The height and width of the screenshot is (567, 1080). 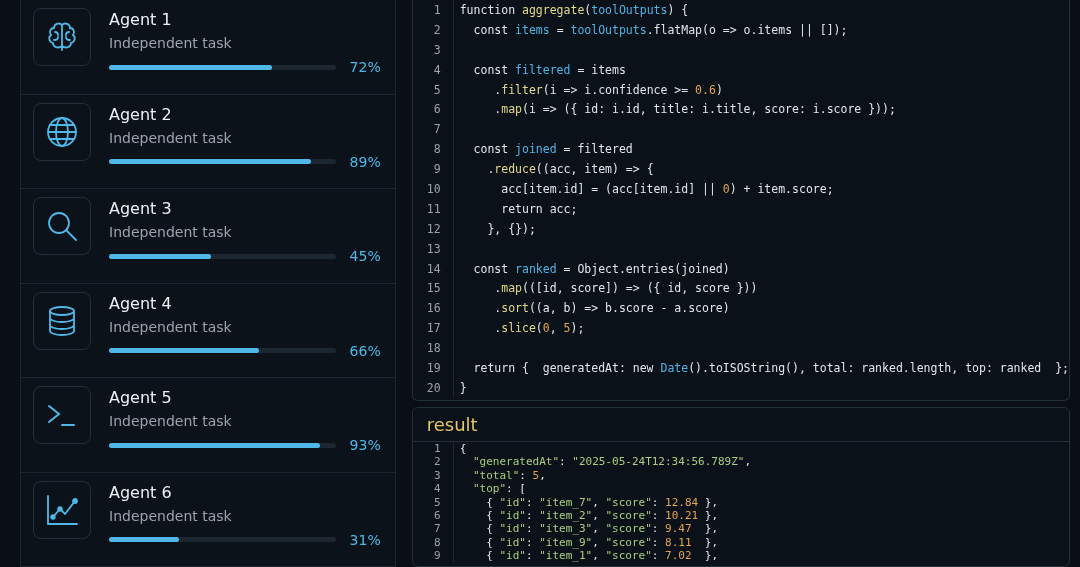 I want to click on code-line: .slice(0, 5);, so click(x=539, y=328).